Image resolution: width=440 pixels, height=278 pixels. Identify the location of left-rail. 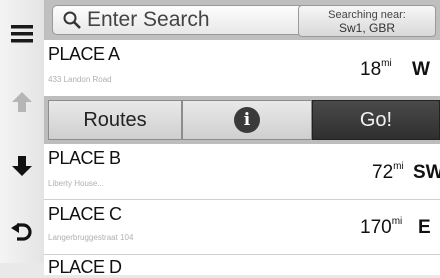
(22, 131).